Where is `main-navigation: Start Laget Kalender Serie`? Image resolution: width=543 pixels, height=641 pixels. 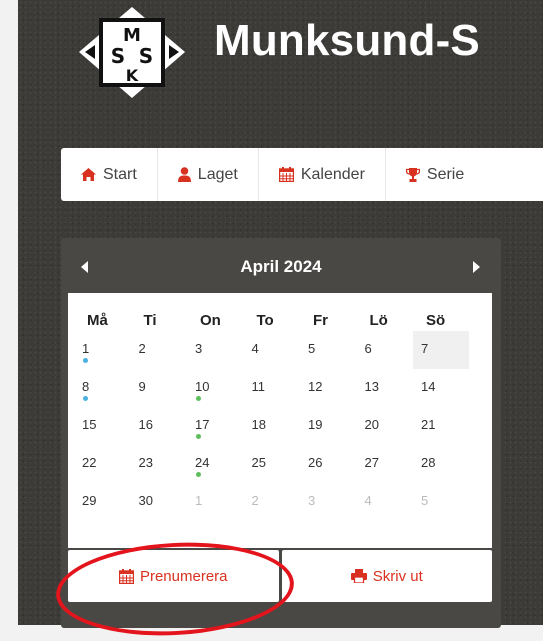
main-navigation: Start Laget Kalender Serie is located at coordinates (302, 174).